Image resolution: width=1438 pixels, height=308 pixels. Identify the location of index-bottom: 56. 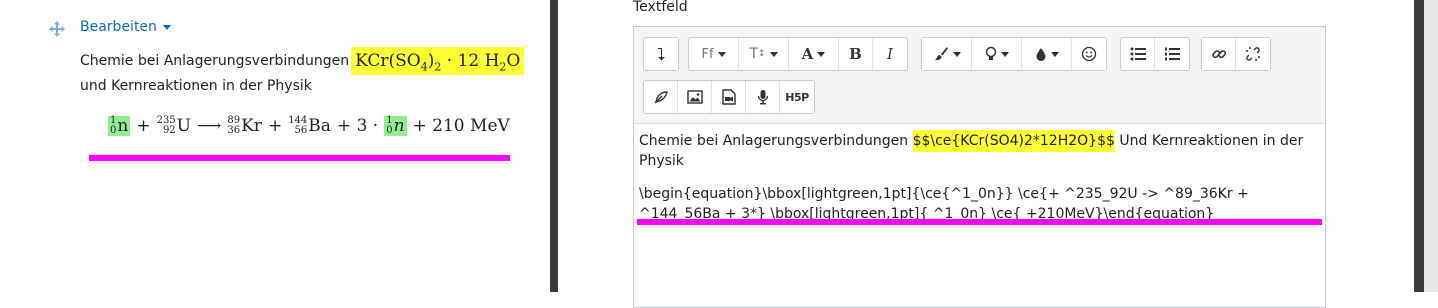
(301, 130).